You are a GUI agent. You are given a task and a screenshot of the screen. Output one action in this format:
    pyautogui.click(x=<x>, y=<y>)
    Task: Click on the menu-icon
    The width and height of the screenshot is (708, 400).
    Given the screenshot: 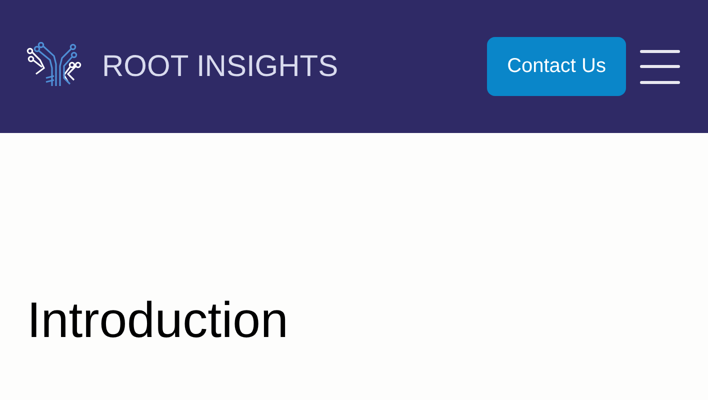 What is the action you would take?
    pyautogui.click(x=660, y=67)
    